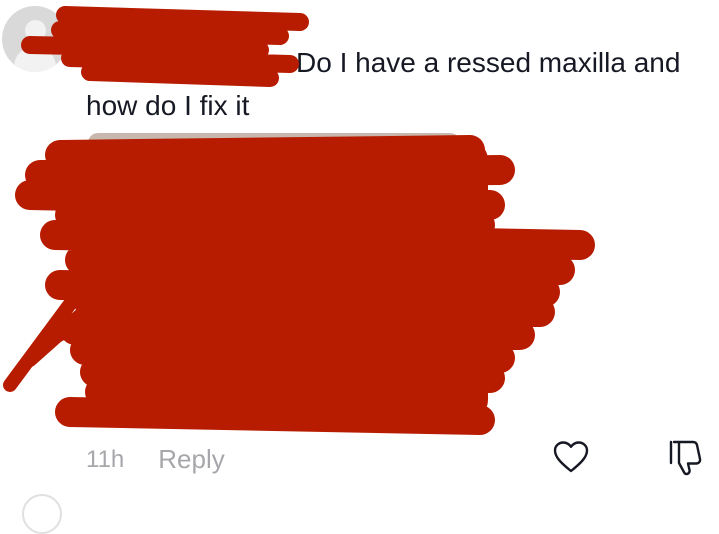  Describe the element at coordinates (571, 457) in the screenshot. I see `heart-outline-icon` at that location.